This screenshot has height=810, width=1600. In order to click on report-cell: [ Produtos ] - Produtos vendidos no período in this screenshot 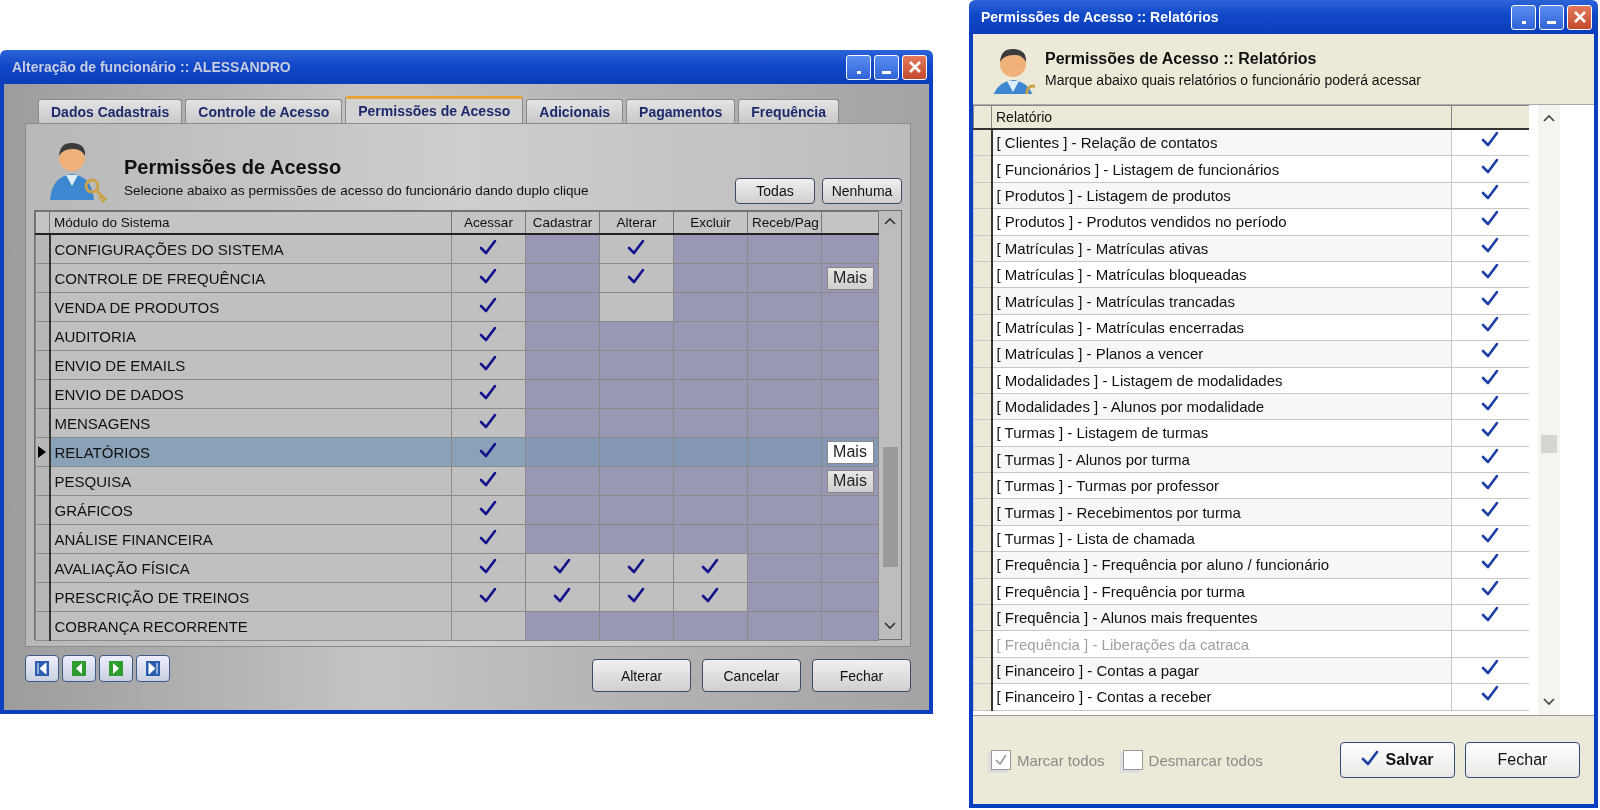, I will do `click(1221, 222)`.